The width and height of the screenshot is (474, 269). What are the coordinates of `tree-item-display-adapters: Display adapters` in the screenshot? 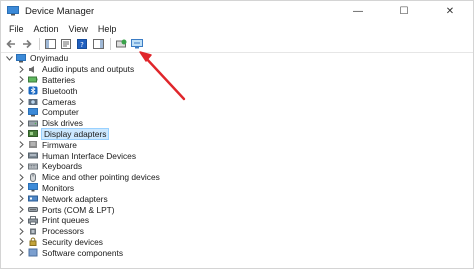 It's located at (237, 133).